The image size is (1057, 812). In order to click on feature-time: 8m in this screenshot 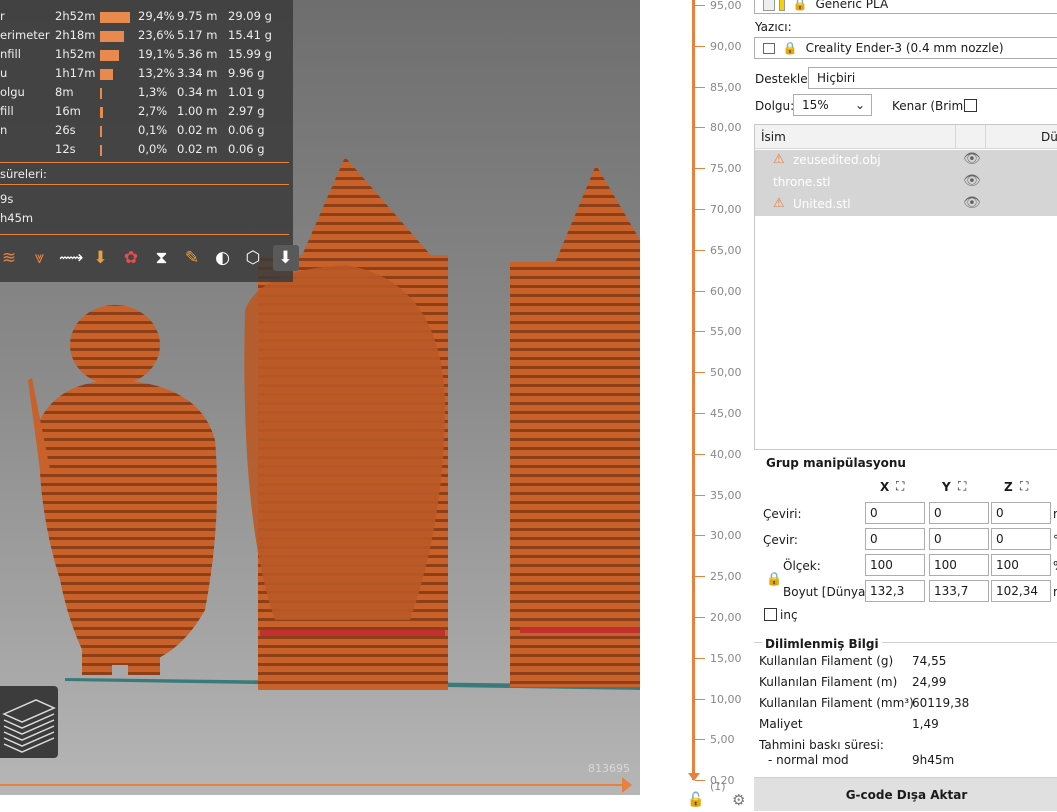, I will do `click(64, 92)`.